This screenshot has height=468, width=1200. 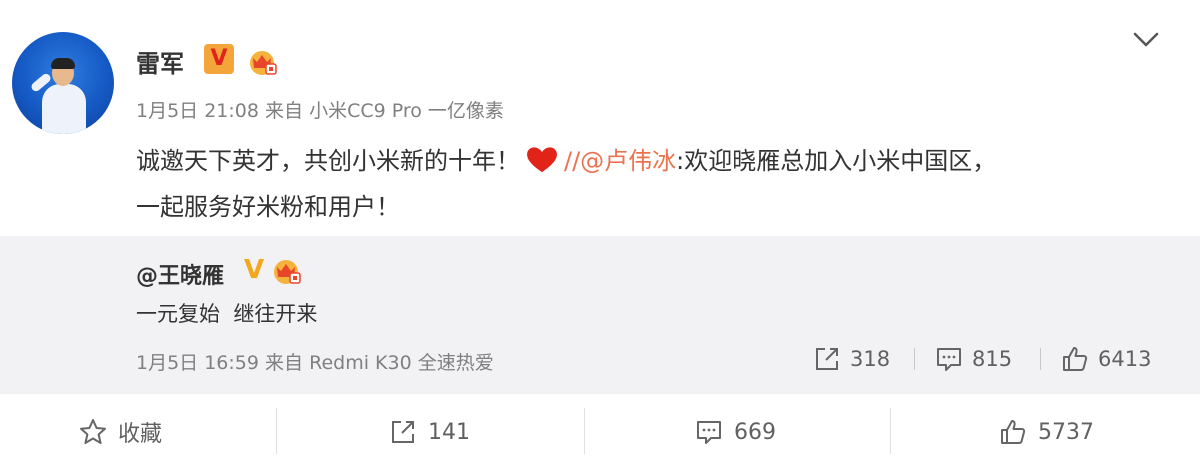 What do you see at coordinates (836, 161) in the screenshot?
I see `post-text-continued: :欢迎晓雁总加入小米中国区，` at bounding box center [836, 161].